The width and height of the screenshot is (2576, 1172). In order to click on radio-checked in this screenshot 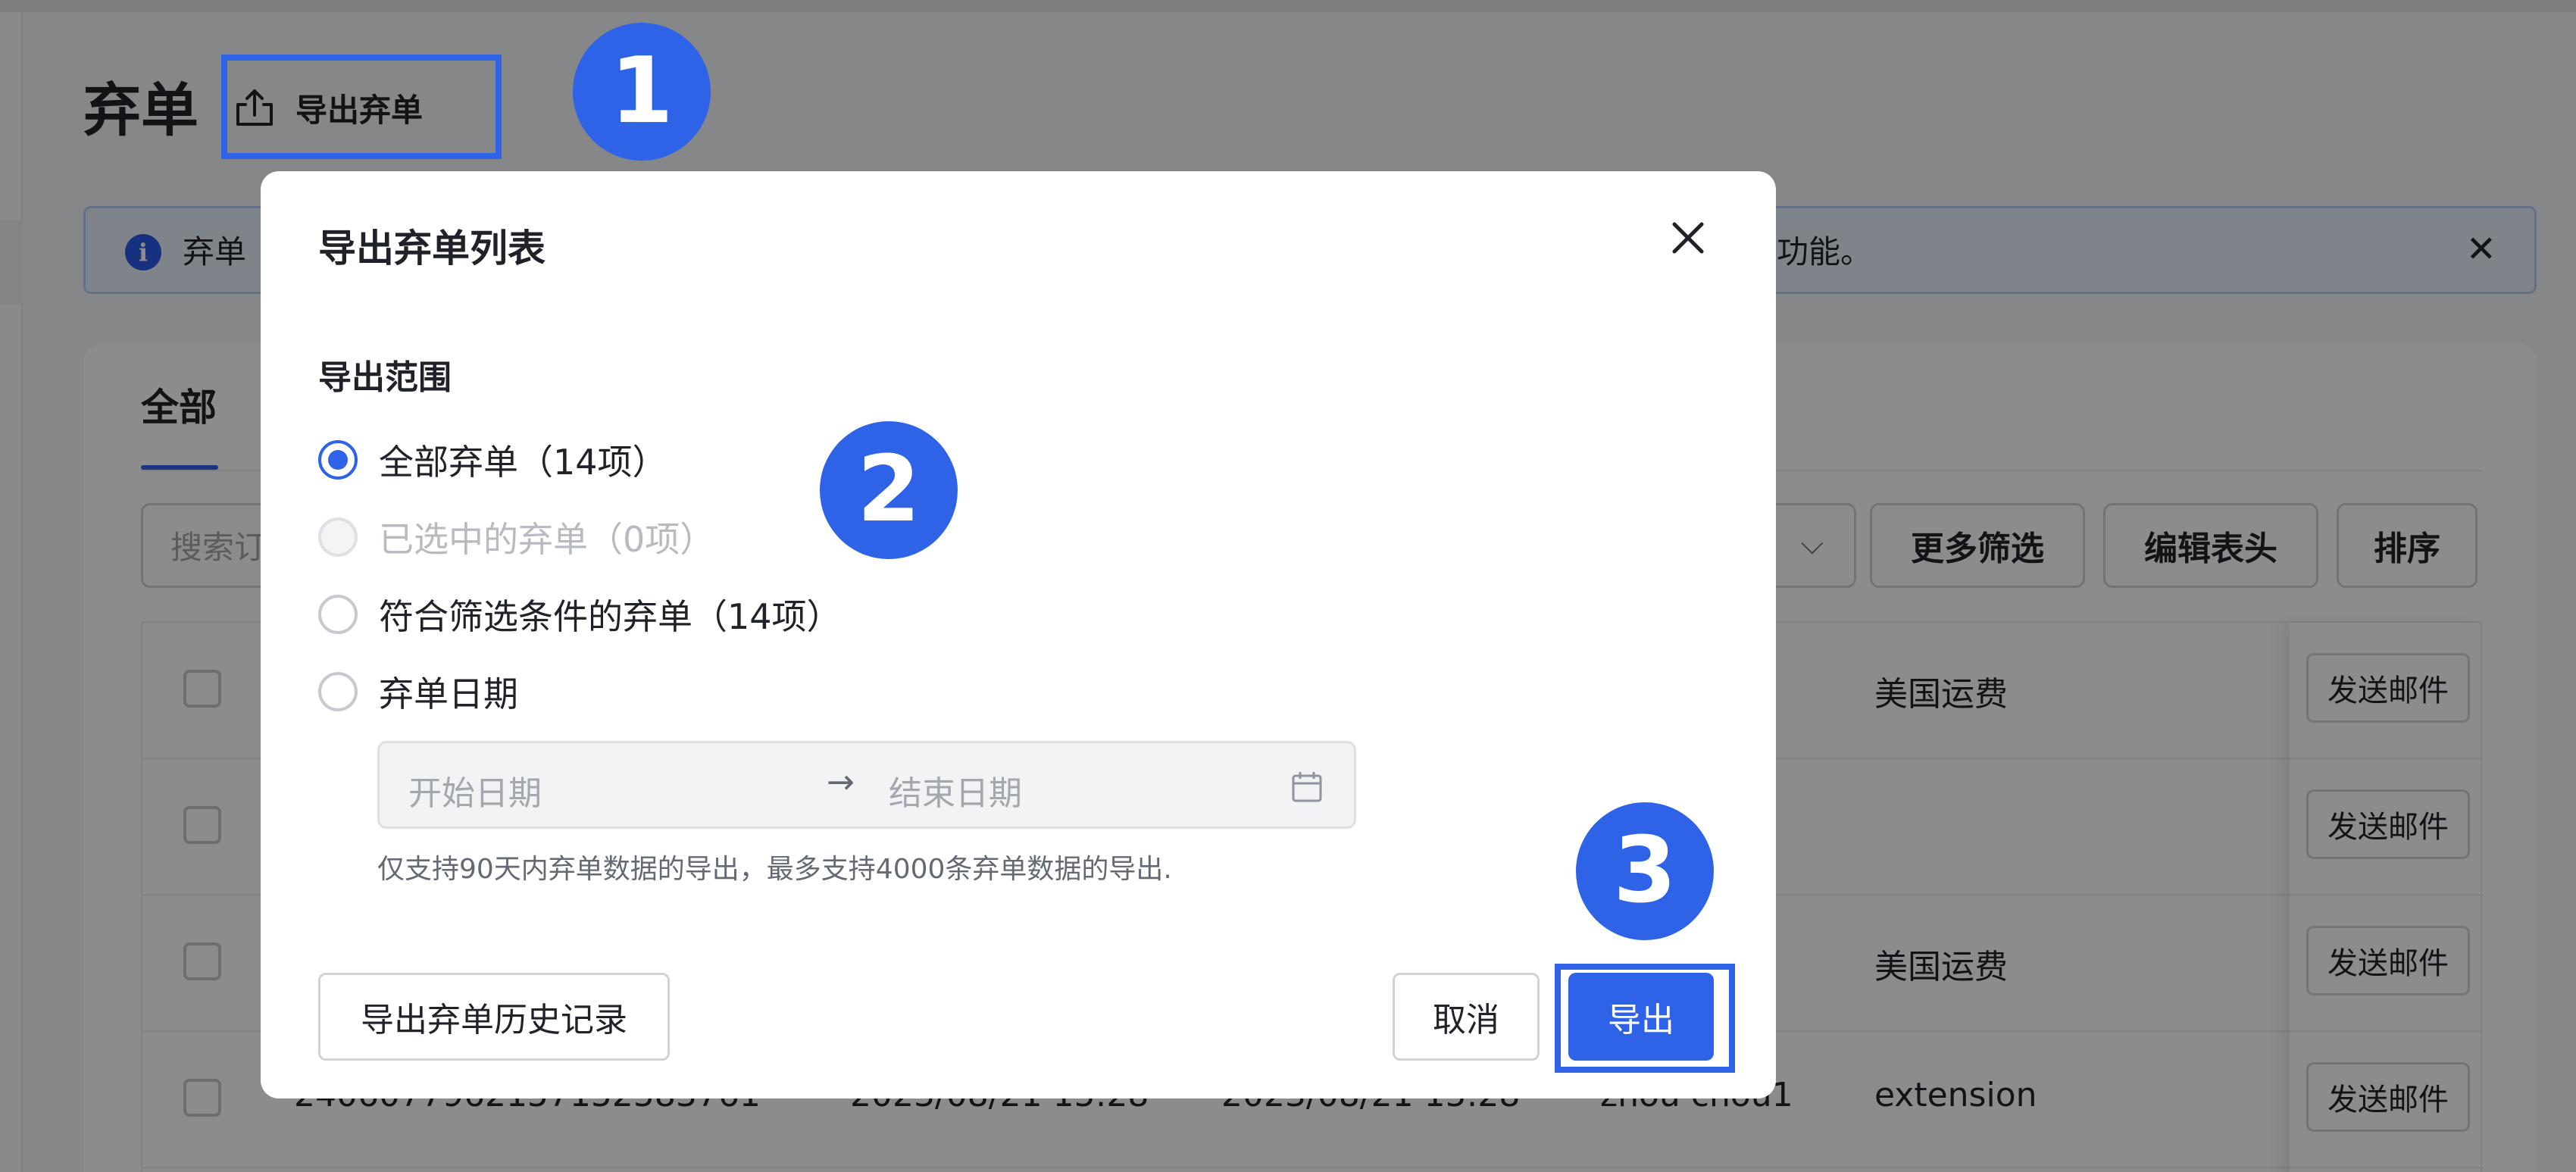, I will do `click(338, 460)`.